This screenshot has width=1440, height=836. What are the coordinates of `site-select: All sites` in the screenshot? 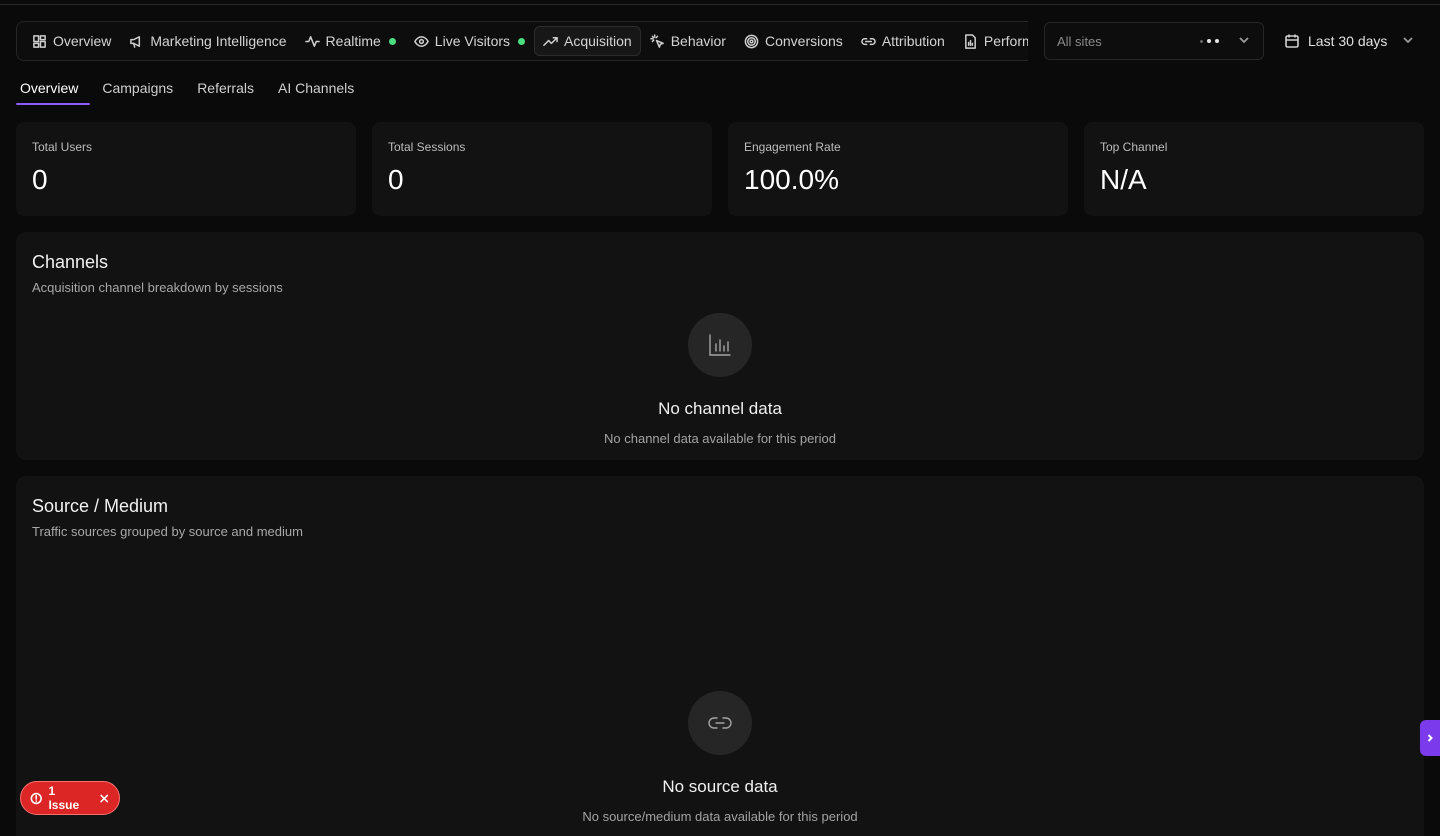 It's located at (1154, 41).